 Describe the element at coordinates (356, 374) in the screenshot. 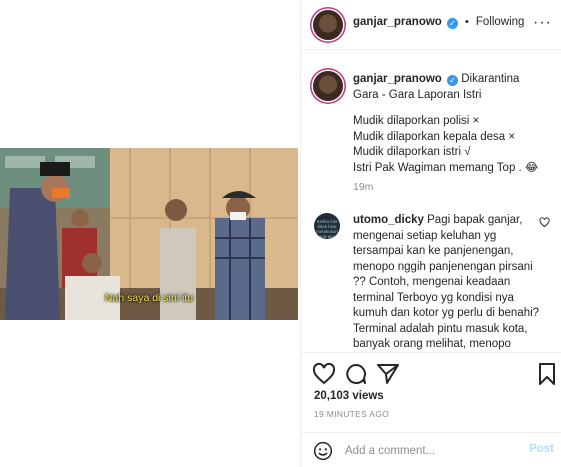

I see `comment-icon` at that location.